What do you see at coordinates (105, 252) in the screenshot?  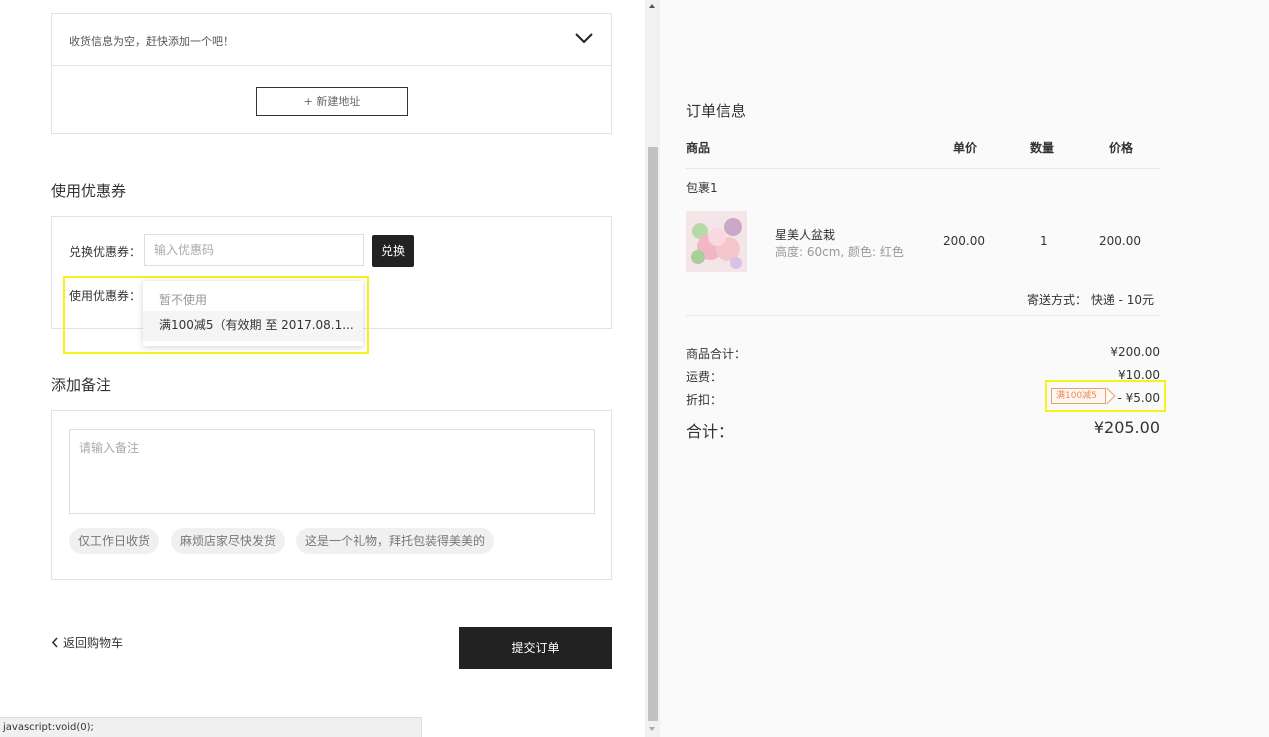 I see `redeem-coupon-label: 兑换优惠券：` at bounding box center [105, 252].